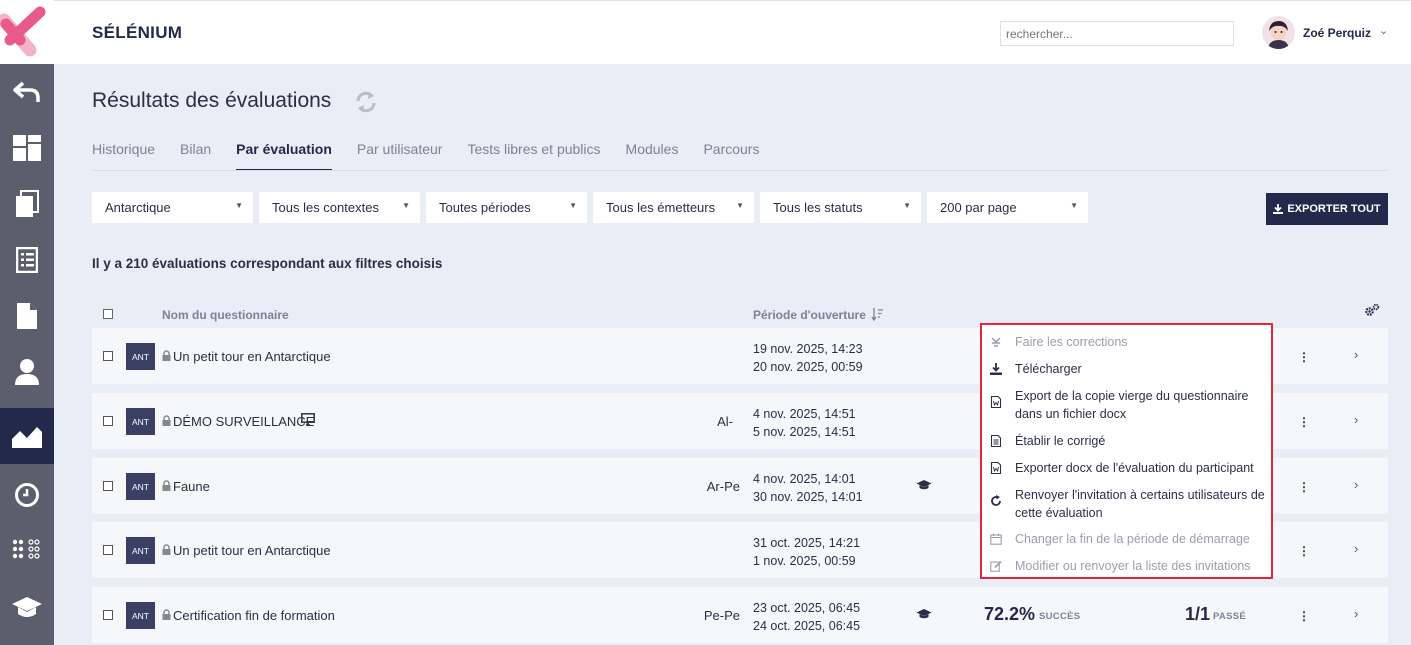 This screenshot has width=1411, height=645. I want to click on search-input, so click(1117, 33).